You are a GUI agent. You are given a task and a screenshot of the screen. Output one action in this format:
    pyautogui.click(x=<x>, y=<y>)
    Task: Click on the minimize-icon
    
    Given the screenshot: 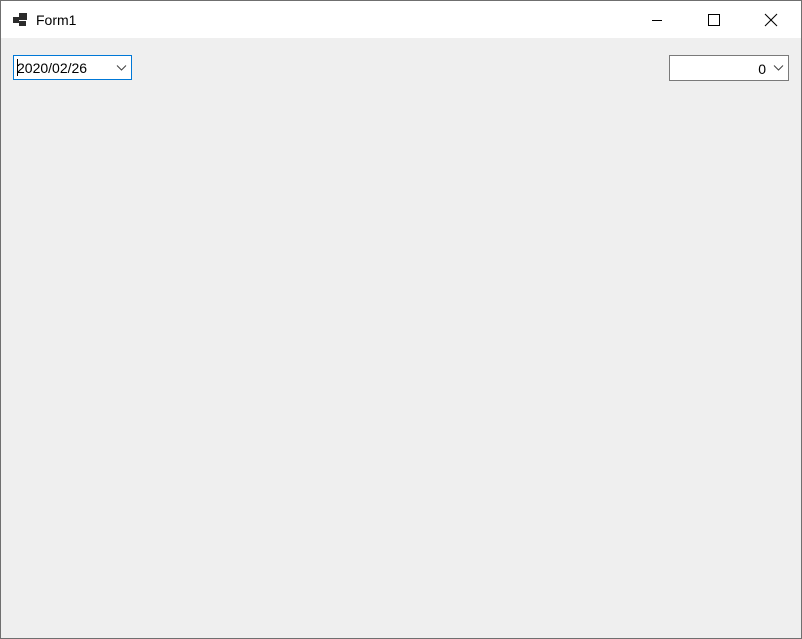 What is the action you would take?
    pyautogui.click(x=657, y=20)
    